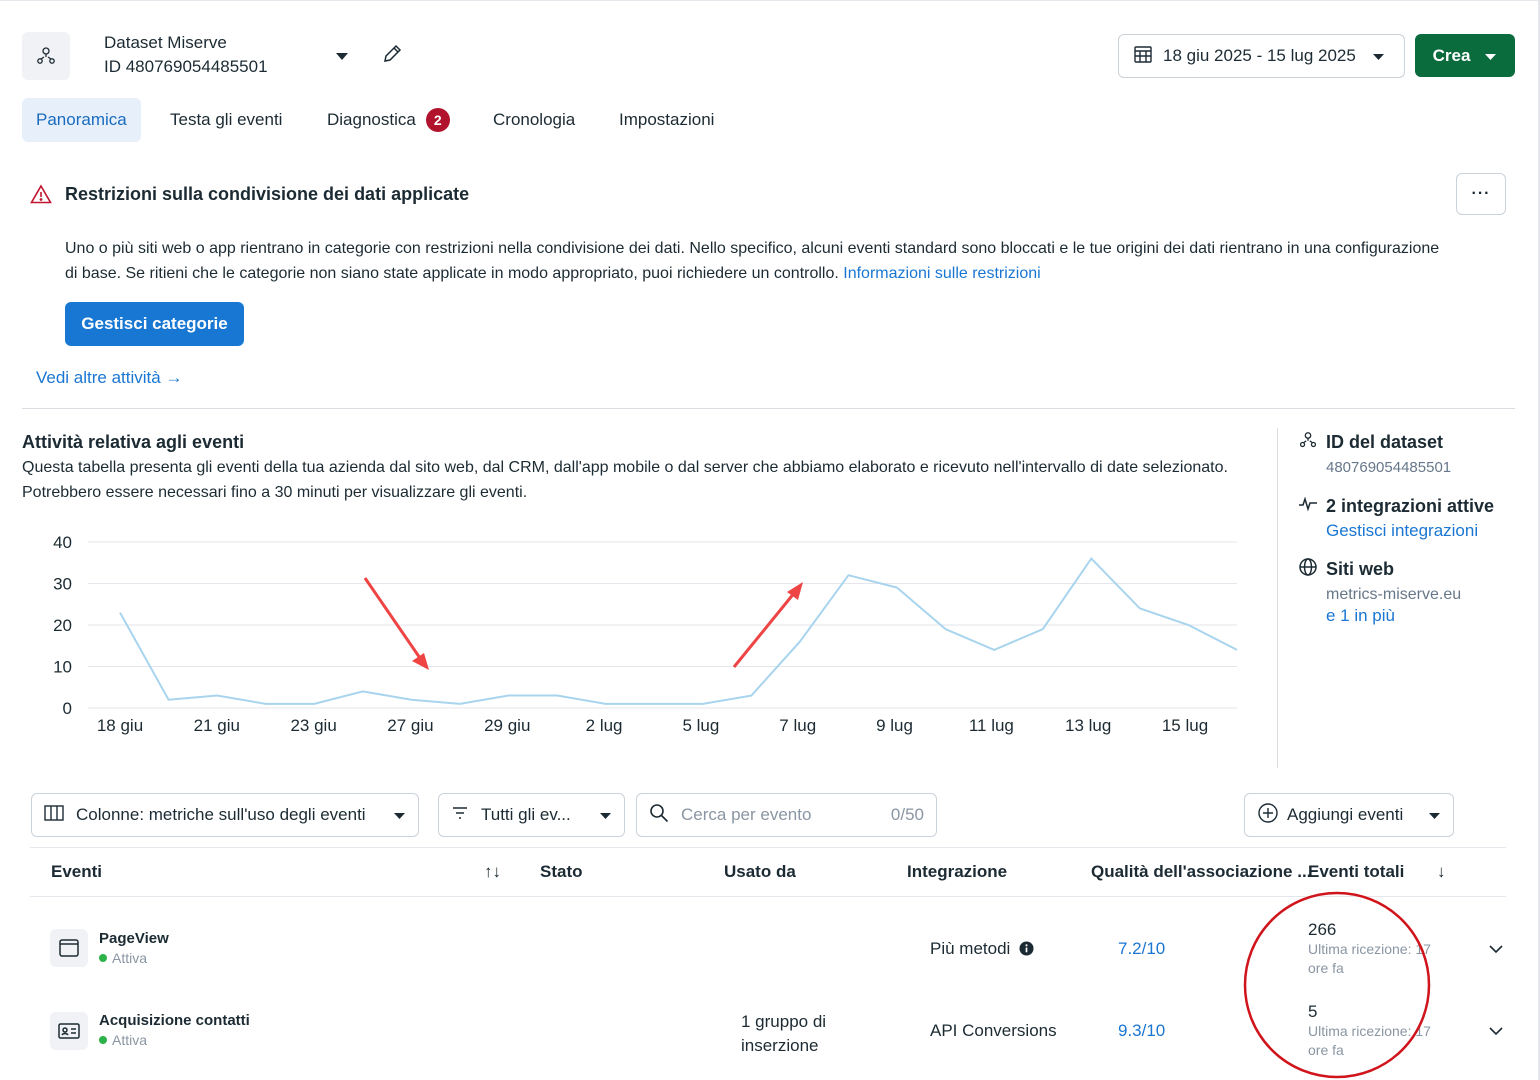 The width and height of the screenshot is (1540, 1080). Describe the element at coordinates (768, 847) in the screenshot. I see `table-header-top-border` at that location.